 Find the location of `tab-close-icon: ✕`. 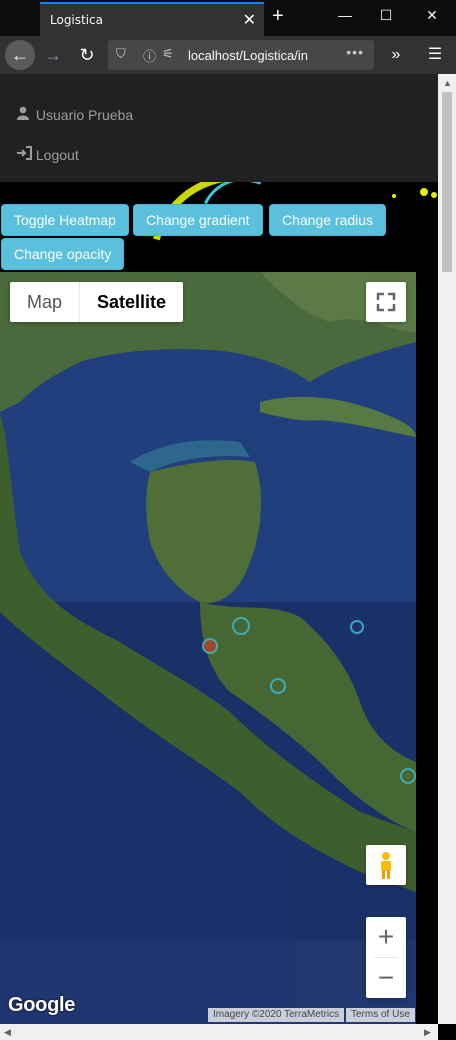

tab-close-icon: ✕ is located at coordinates (249, 20).